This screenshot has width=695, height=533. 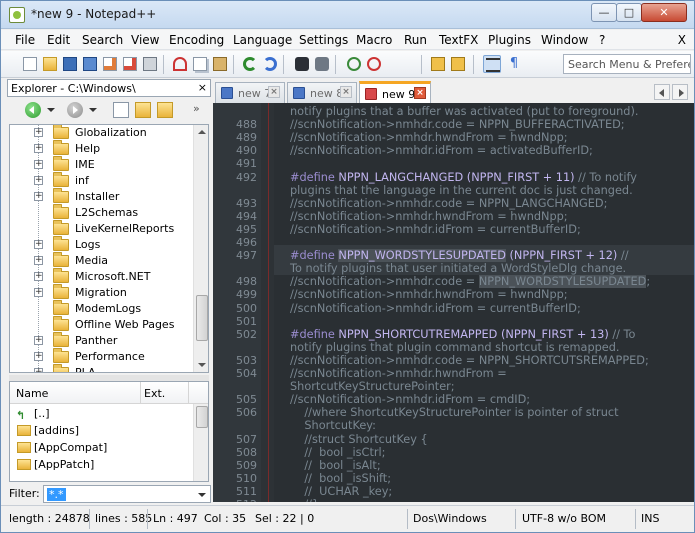 What do you see at coordinates (337, 452) in the screenshot?
I see `code-line: // bool _isCtrl;` at bounding box center [337, 452].